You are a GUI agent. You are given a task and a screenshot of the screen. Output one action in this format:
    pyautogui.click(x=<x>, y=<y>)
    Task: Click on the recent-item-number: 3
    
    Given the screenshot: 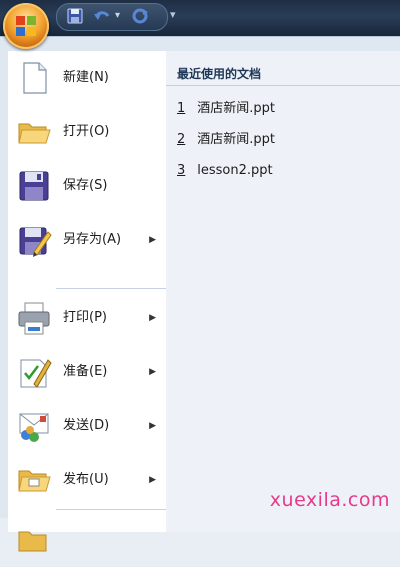 What is the action you would take?
    pyautogui.click(x=181, y=170)
    